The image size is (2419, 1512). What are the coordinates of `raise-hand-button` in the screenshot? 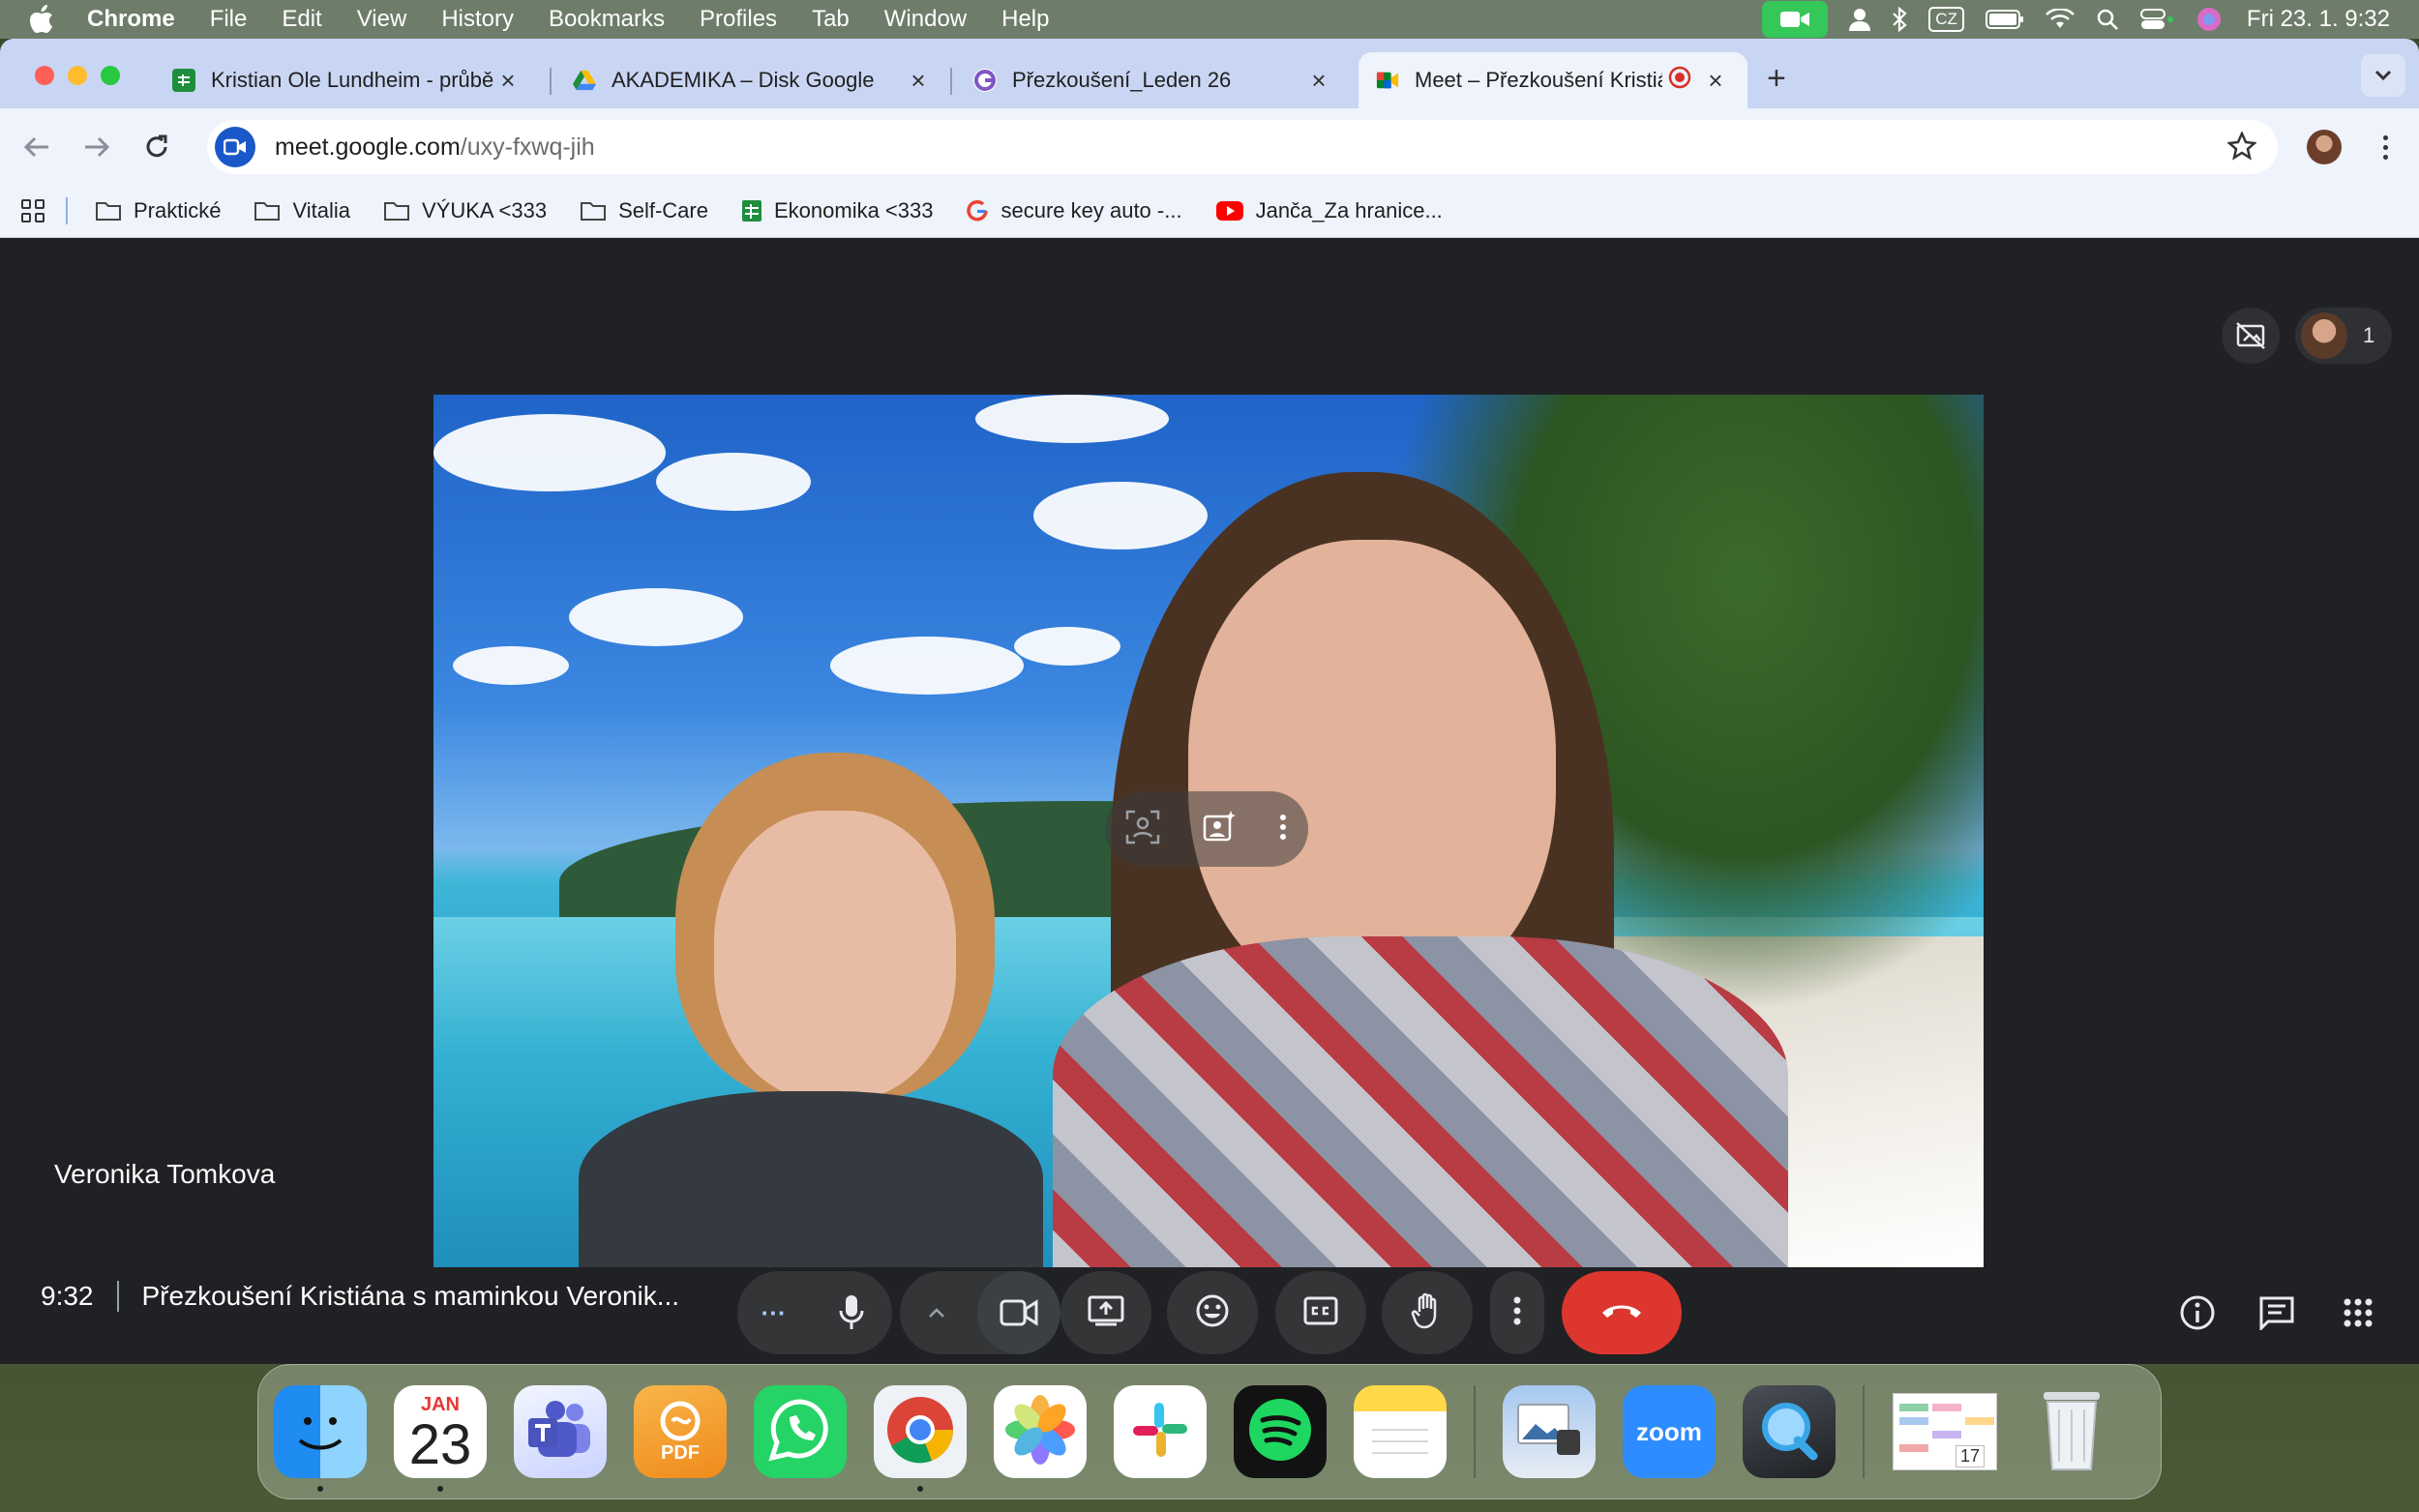 It's located at (1428, 1313).